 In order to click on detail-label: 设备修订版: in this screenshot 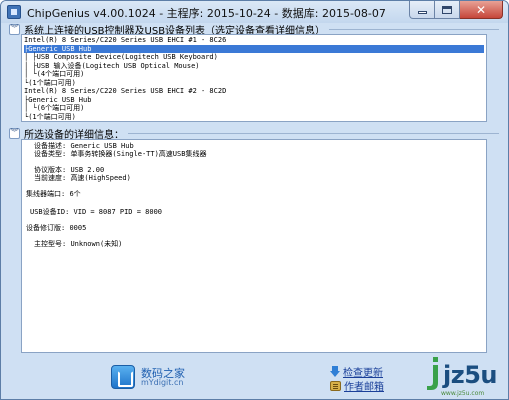, I will do `click(46, 228)`.